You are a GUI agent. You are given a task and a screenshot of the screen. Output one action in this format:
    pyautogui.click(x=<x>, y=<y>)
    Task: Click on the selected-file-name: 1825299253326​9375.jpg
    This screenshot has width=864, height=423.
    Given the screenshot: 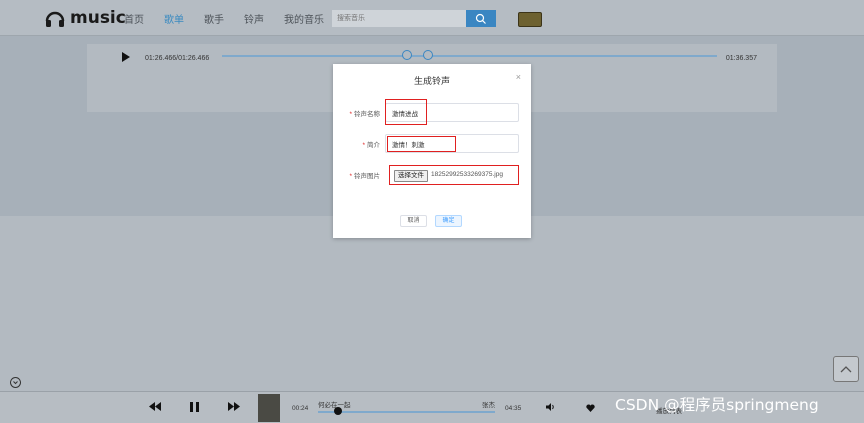 What is the action you would take?
    pyautogui.click(x=467, y=174)
    